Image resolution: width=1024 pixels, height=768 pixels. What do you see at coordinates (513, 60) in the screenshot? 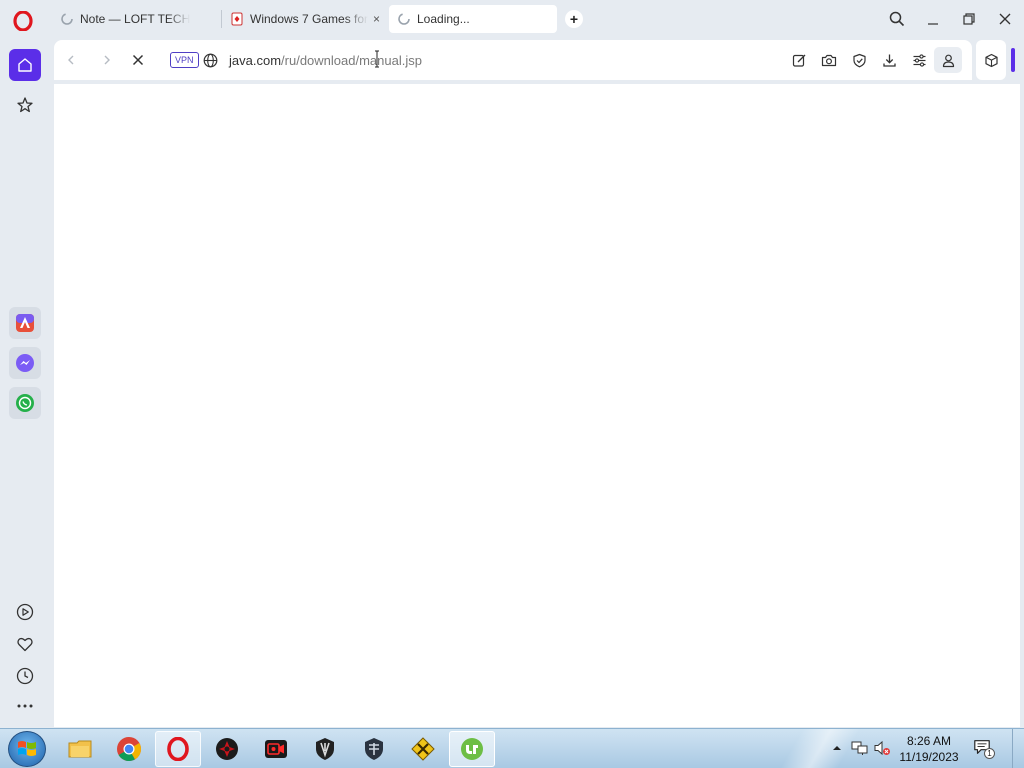
I see `address-bar: VPN java.com/ru/download/manual.jsp` at bounding box center [513, 60].